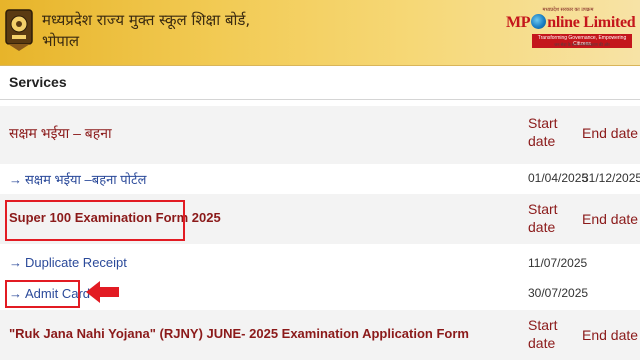 This screenshot has height=360, width=640. Describe the element at coordinates (539, 21) in the screenshot. I see `globe-icon` at that location.